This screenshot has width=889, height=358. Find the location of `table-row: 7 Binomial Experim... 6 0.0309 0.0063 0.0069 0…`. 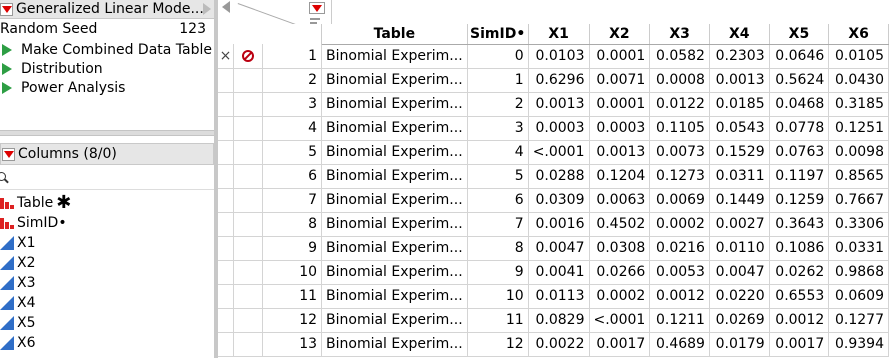

table-row: 7 Binomial Experim... 6 0.0309 0.0063 0.0069 0… is located at coordinates (553, 200).